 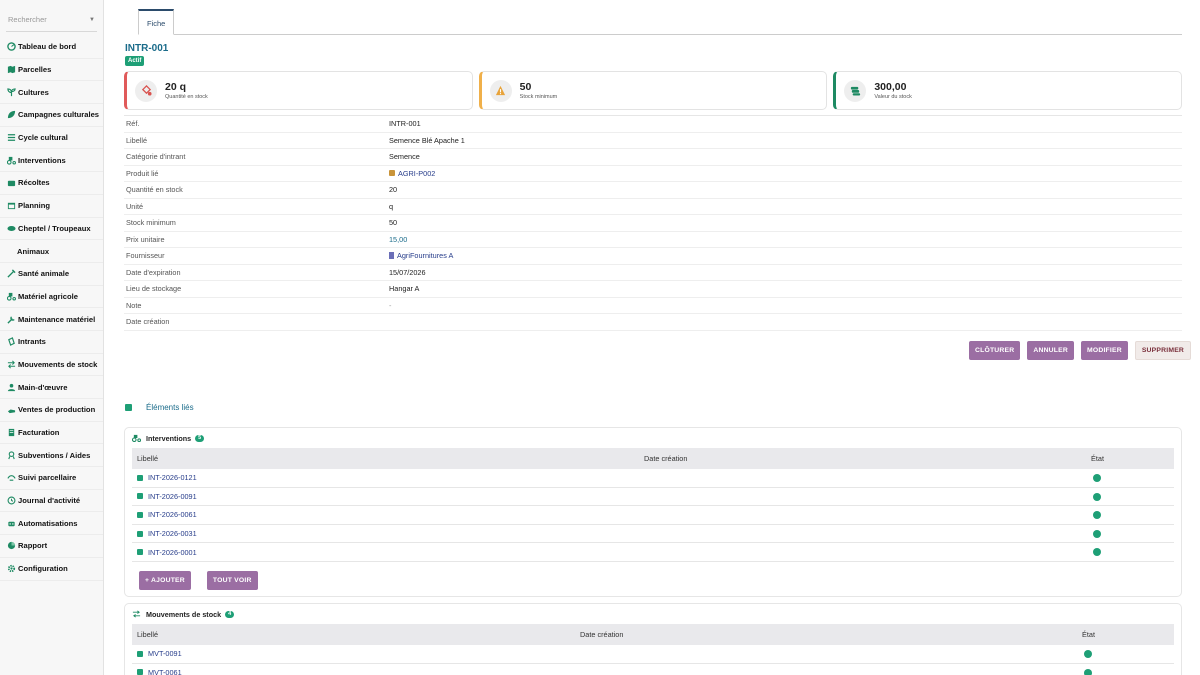 What do you see at coordinates (154, 190) in the screenshot?
I see `detail-label: Quantité en stock` at bounding box center [154, 190].